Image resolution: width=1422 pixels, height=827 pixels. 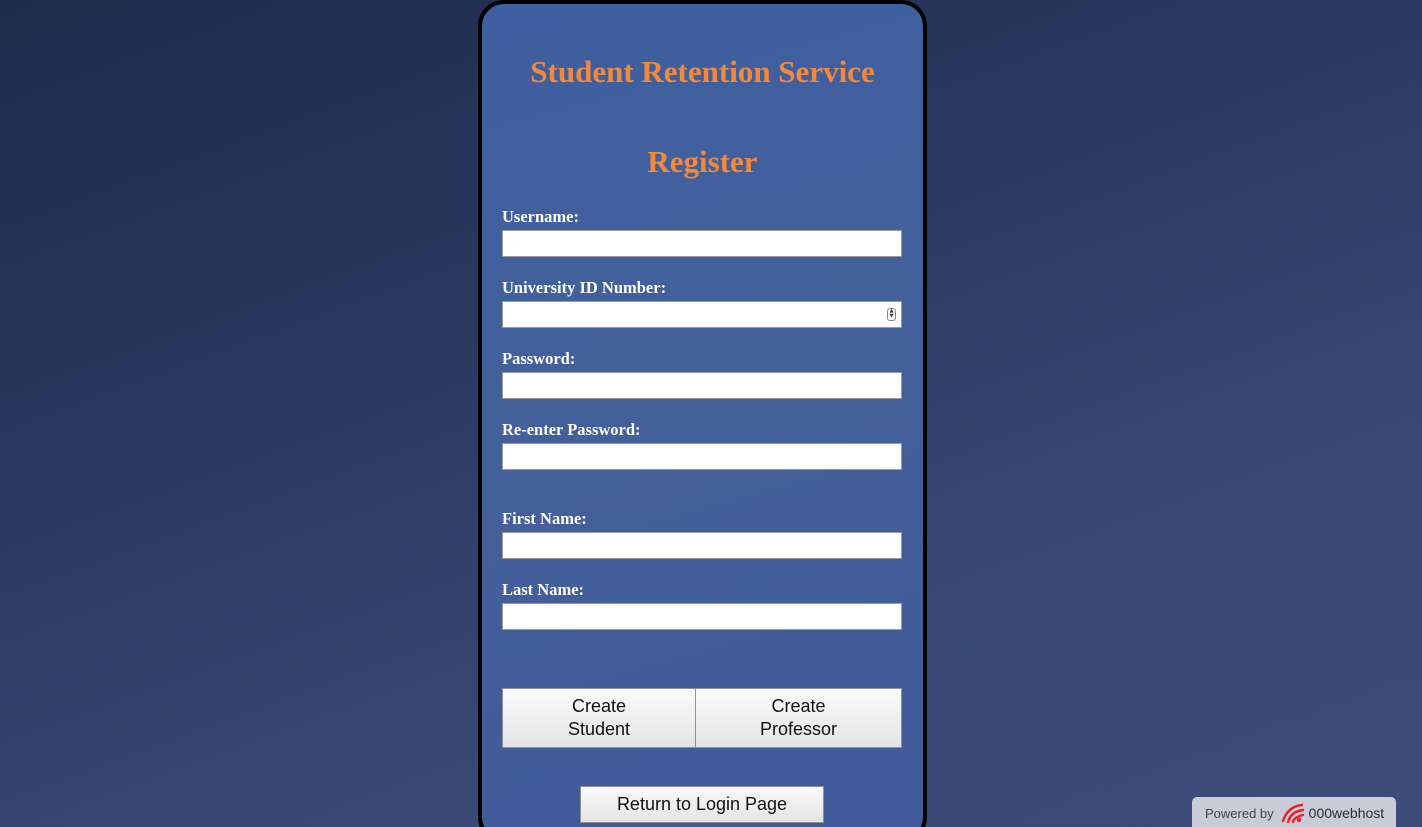 What do you see at coordinates (702, 804) in the screenshot?
I see `return-to-login-button: Return to Login Page` at bounding box center [702, 804].